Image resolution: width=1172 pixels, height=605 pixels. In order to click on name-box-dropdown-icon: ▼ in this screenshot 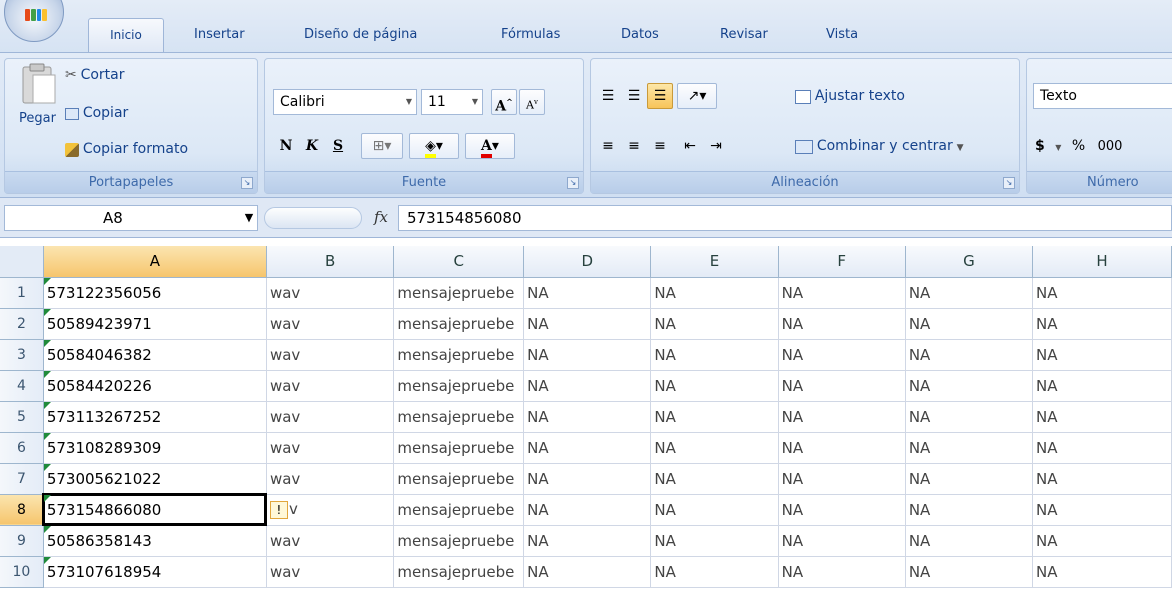, I will do `click(249, 218)`.